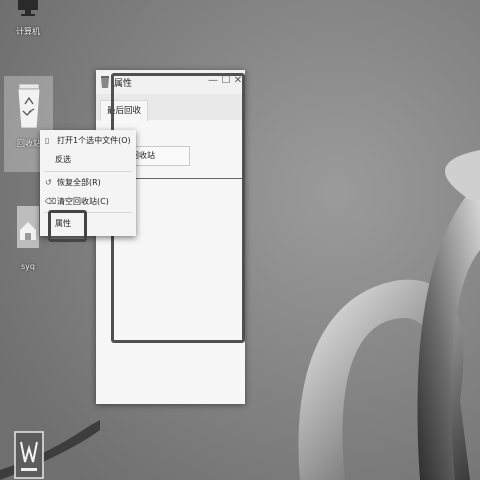 This screenshot has width=480, height=480. I want to click on menu-item-label: 清空回收站(C), so click(83, 201).